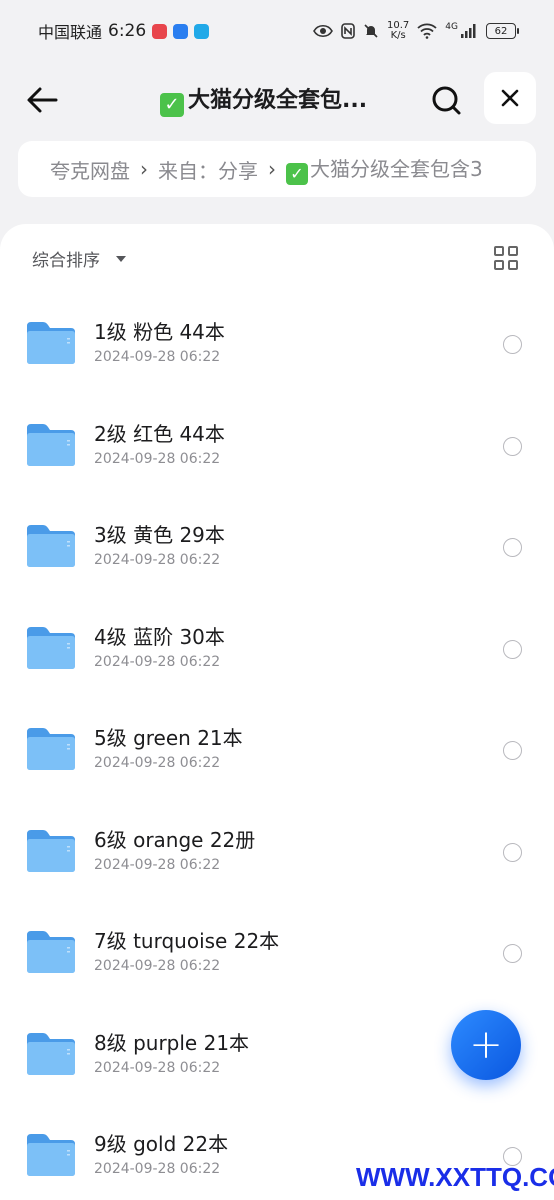  What do you see at coordinates (121, 258) in the screenshot?
I see `caret-down-icon` at bounding box center [121, 258].